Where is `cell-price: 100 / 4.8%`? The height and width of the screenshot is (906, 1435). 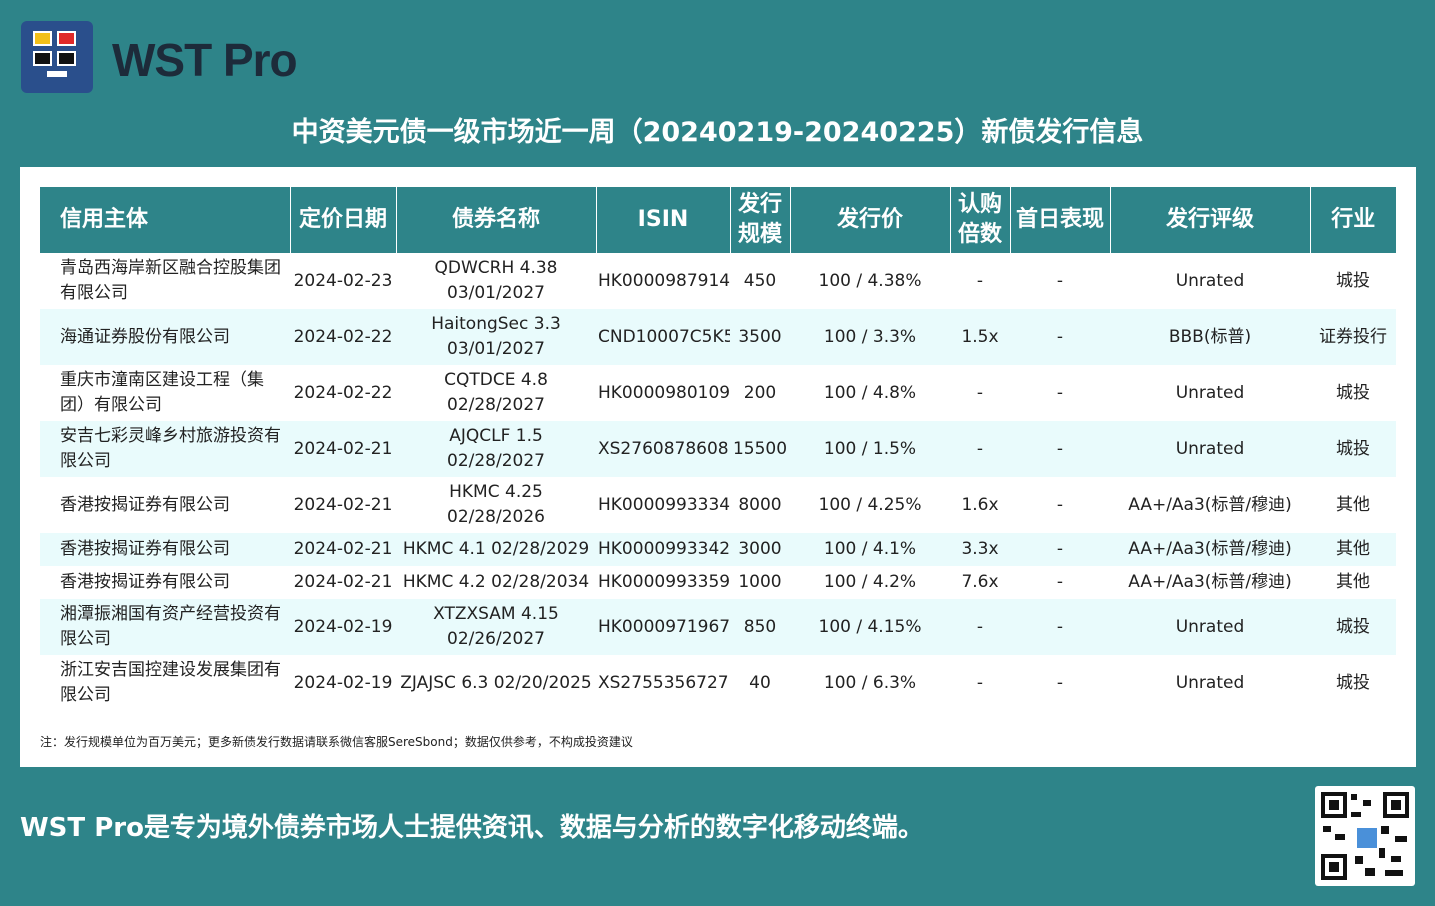 cell-price: 100 / 4.8% is located at coordinates (870, 392).